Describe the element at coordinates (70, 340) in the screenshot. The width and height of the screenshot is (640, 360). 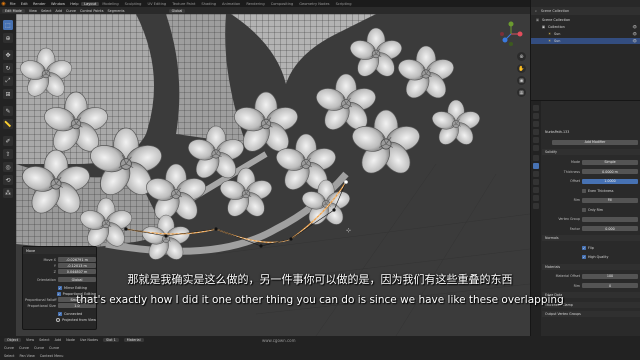
I see `status-item: Node` at that location.